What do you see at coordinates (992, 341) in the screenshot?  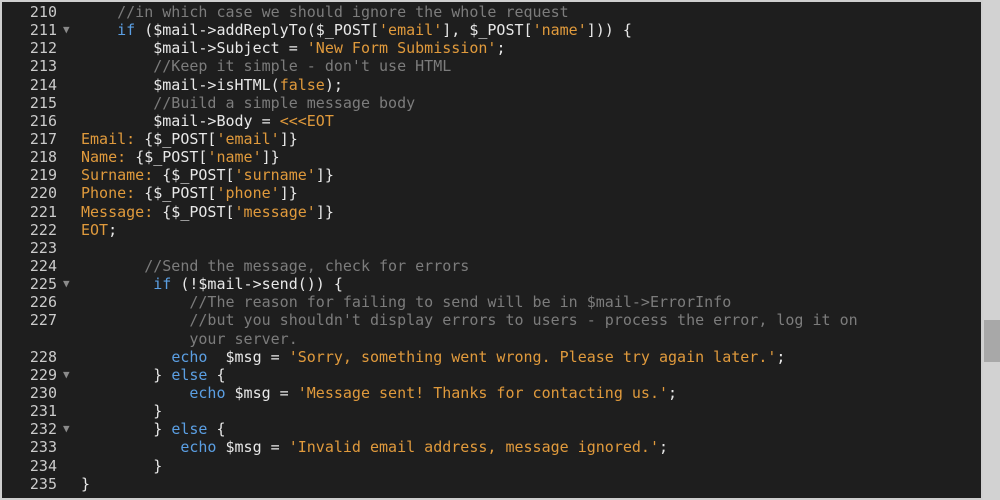 I see `scrollbar-thumb` at bounding box center [992, 341].